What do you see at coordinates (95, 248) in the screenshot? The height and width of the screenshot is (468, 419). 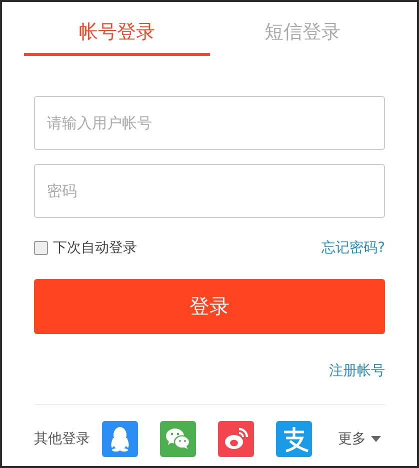 I see `remember-label: 下次自动登录` at bounding box center [95, 248].